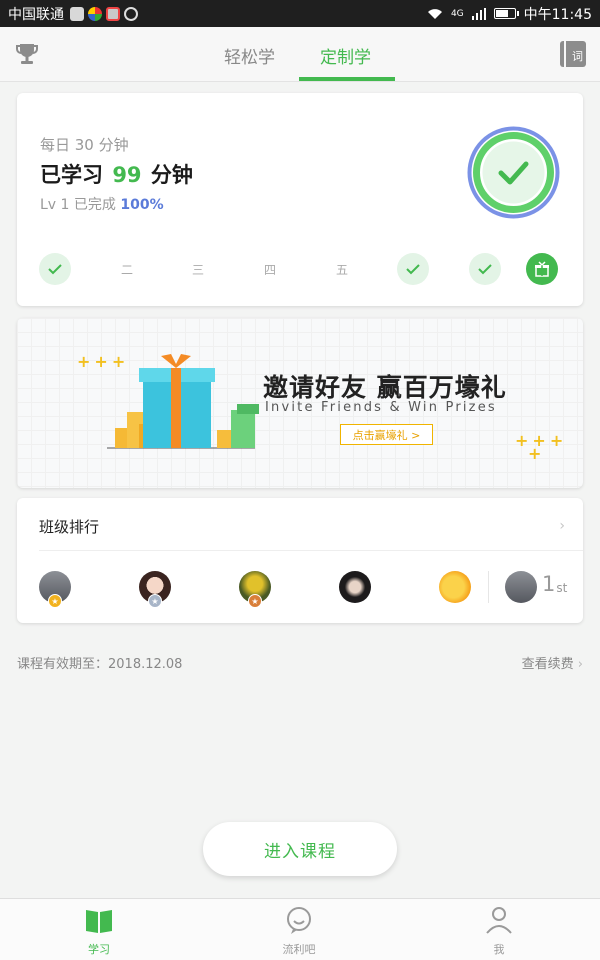  I want to click on class-ranking-title: 班级排行, so click(69, 527).